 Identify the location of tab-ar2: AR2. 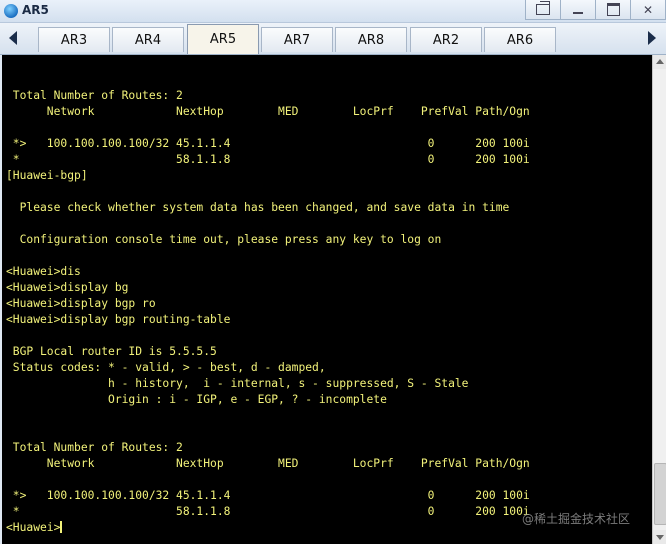
(446, 39).